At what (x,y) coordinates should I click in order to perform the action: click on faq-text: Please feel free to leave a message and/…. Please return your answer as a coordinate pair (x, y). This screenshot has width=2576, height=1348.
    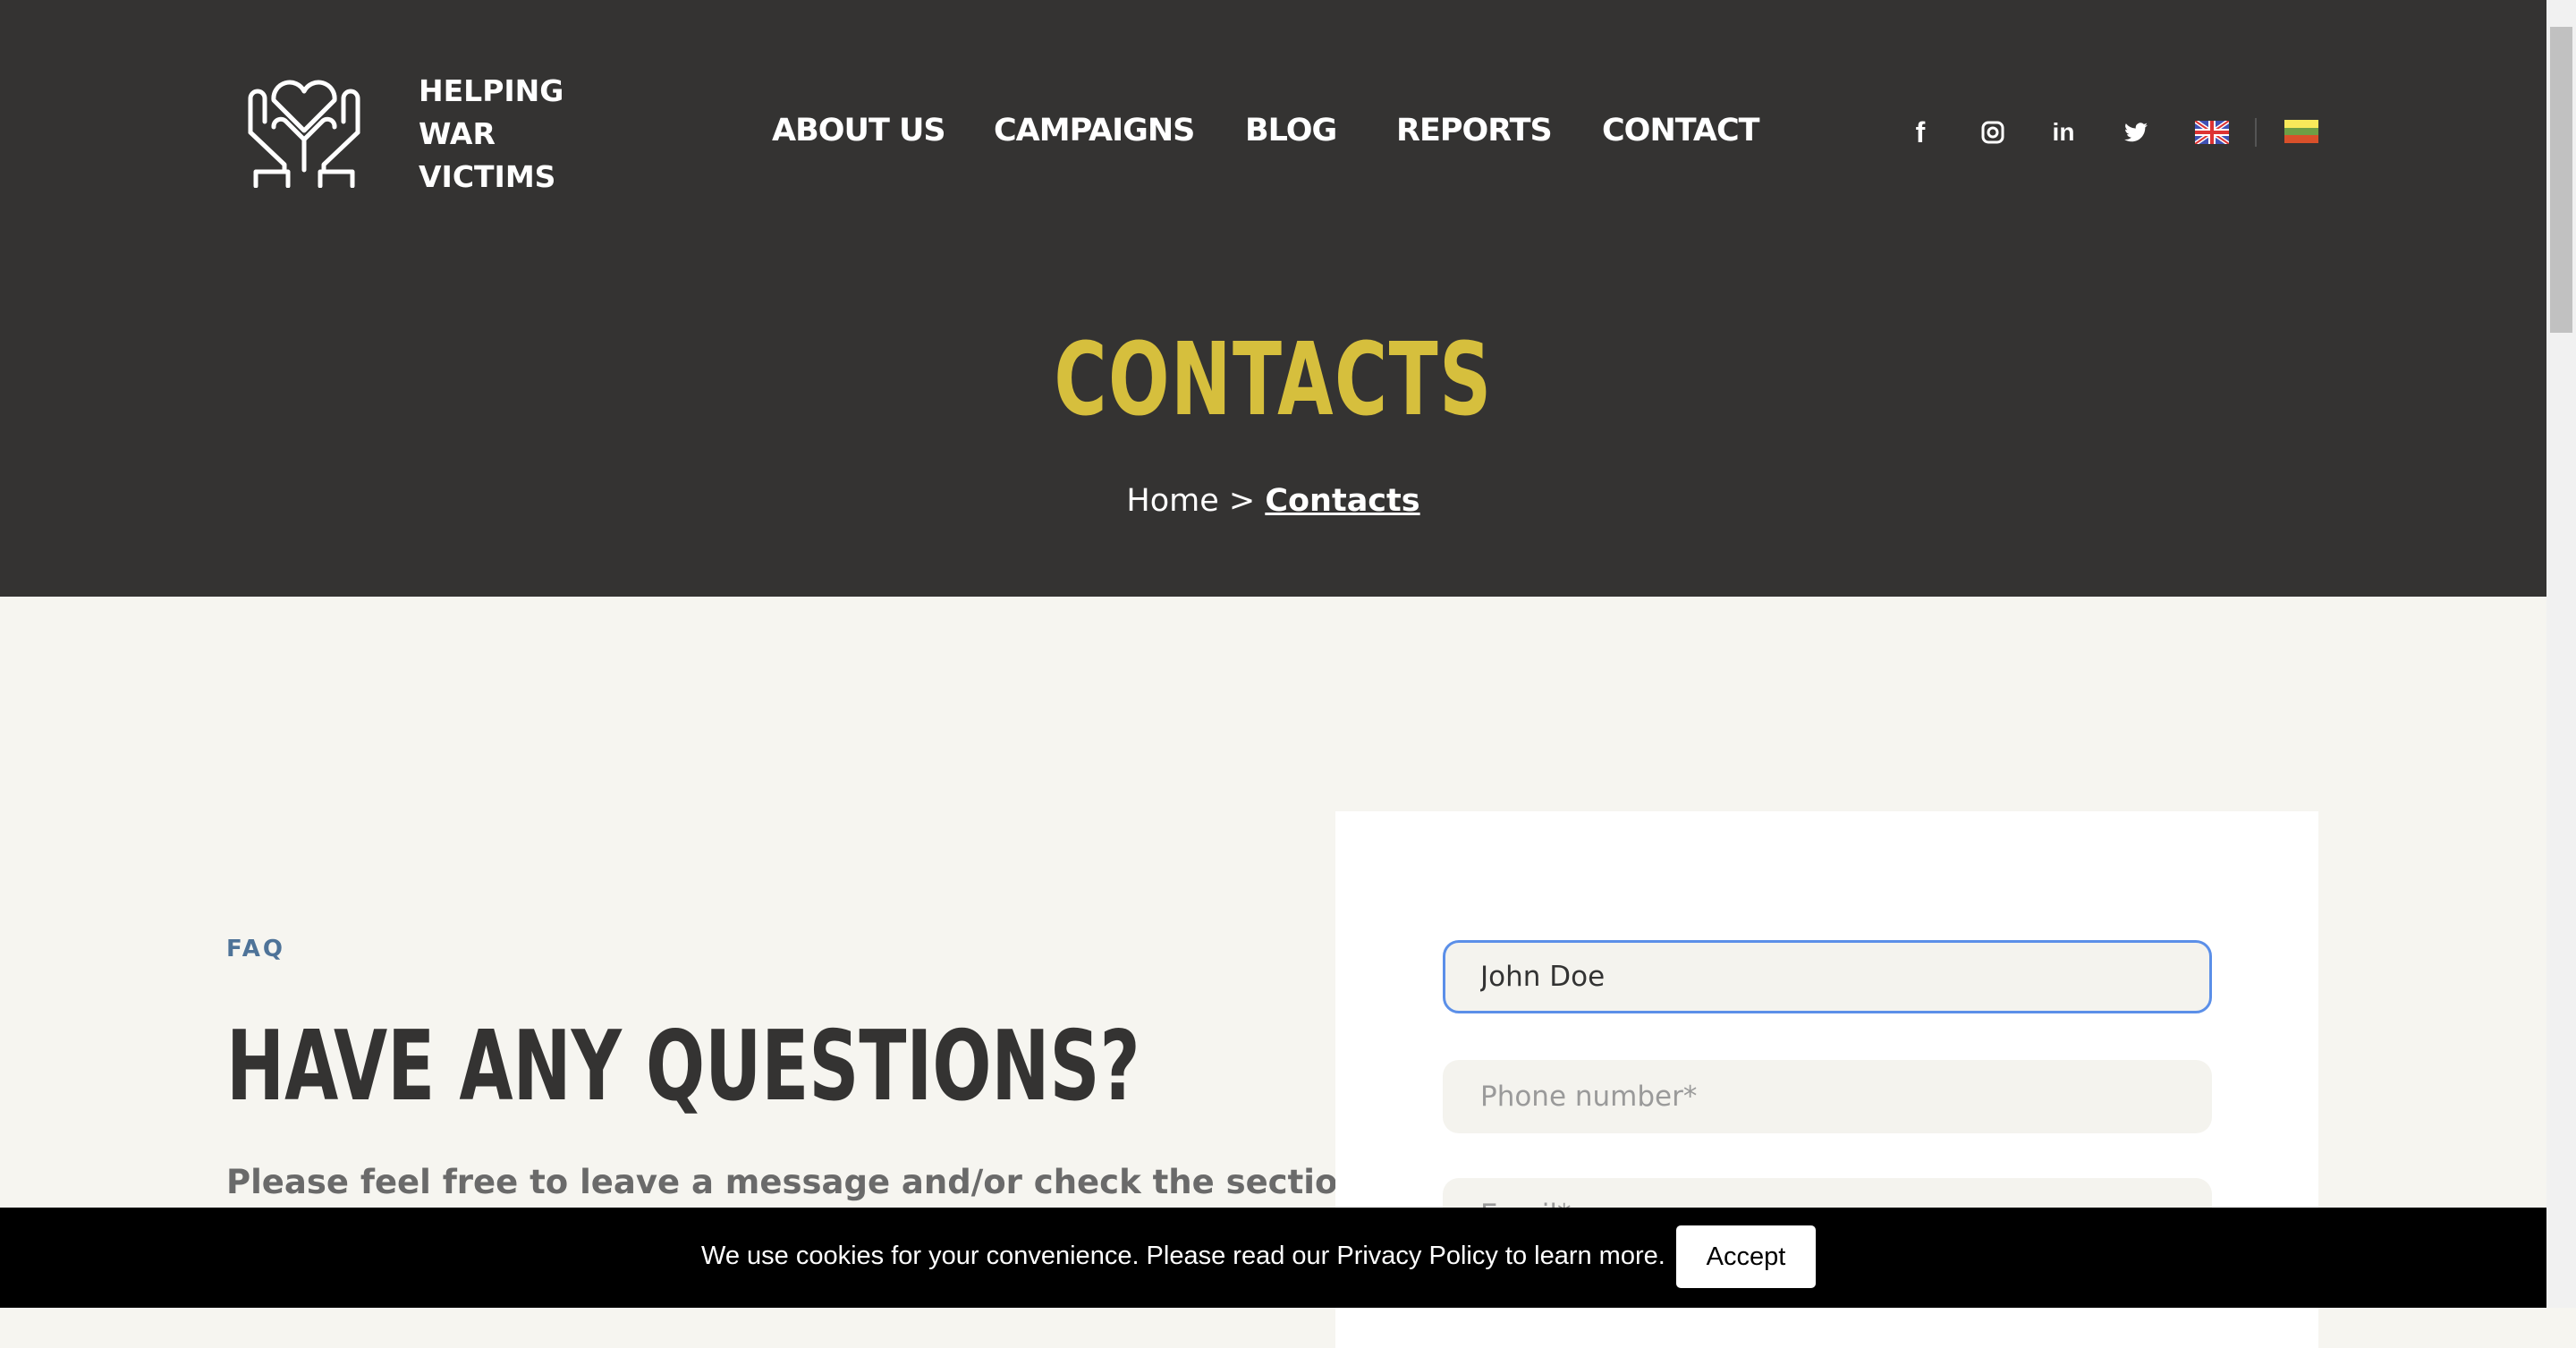
    Looking at the image, I should click on (793, 1182).